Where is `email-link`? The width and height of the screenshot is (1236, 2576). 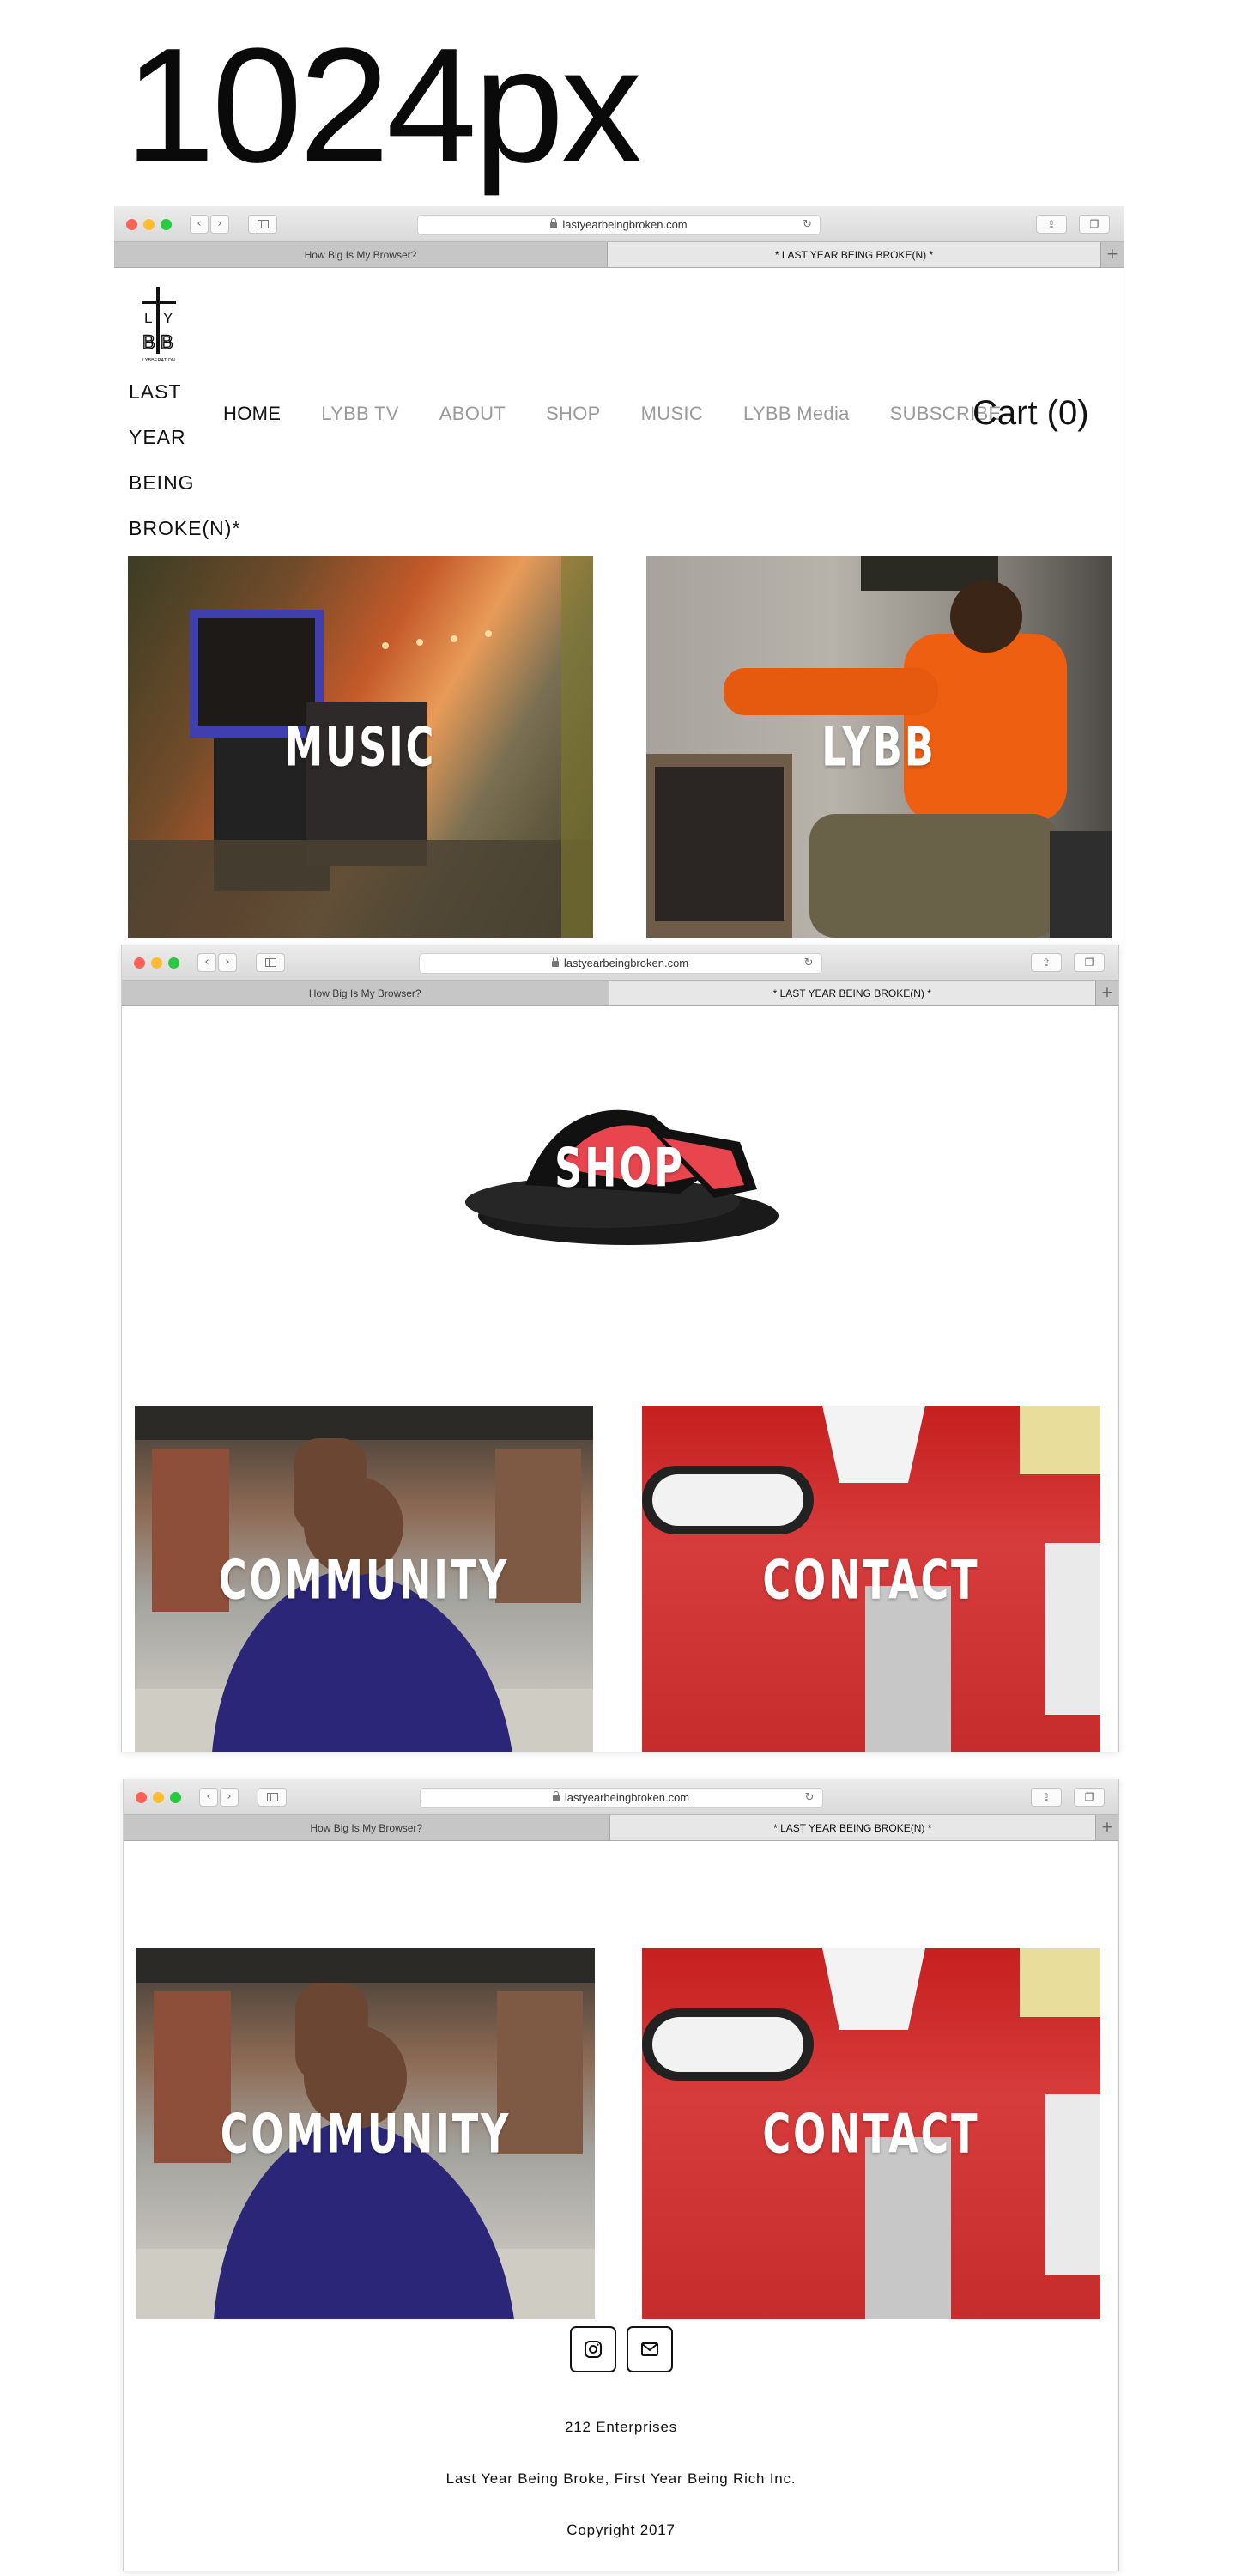 email-link is located at coordinates (649, 2349).